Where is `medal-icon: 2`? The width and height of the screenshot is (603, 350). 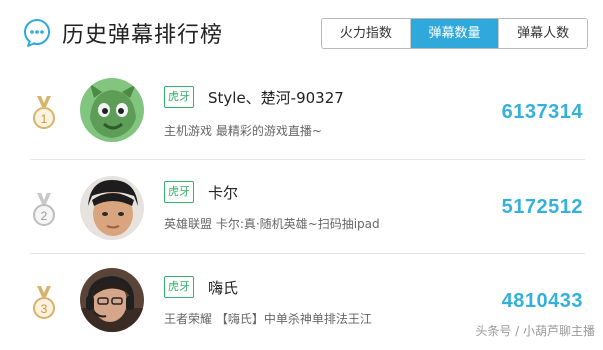 medal-icon: 2 is located at coordinates (44, 209).